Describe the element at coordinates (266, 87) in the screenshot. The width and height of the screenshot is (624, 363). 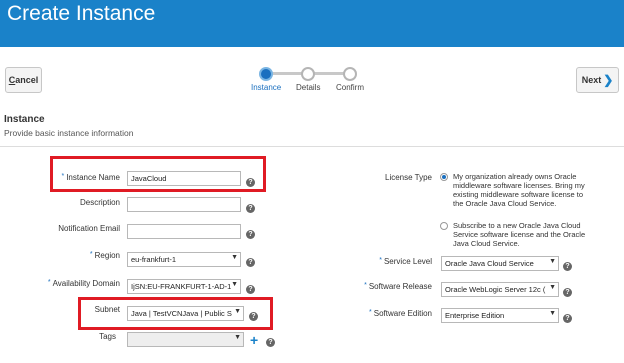
I see `train-step-instance-label: Instance` at that location.